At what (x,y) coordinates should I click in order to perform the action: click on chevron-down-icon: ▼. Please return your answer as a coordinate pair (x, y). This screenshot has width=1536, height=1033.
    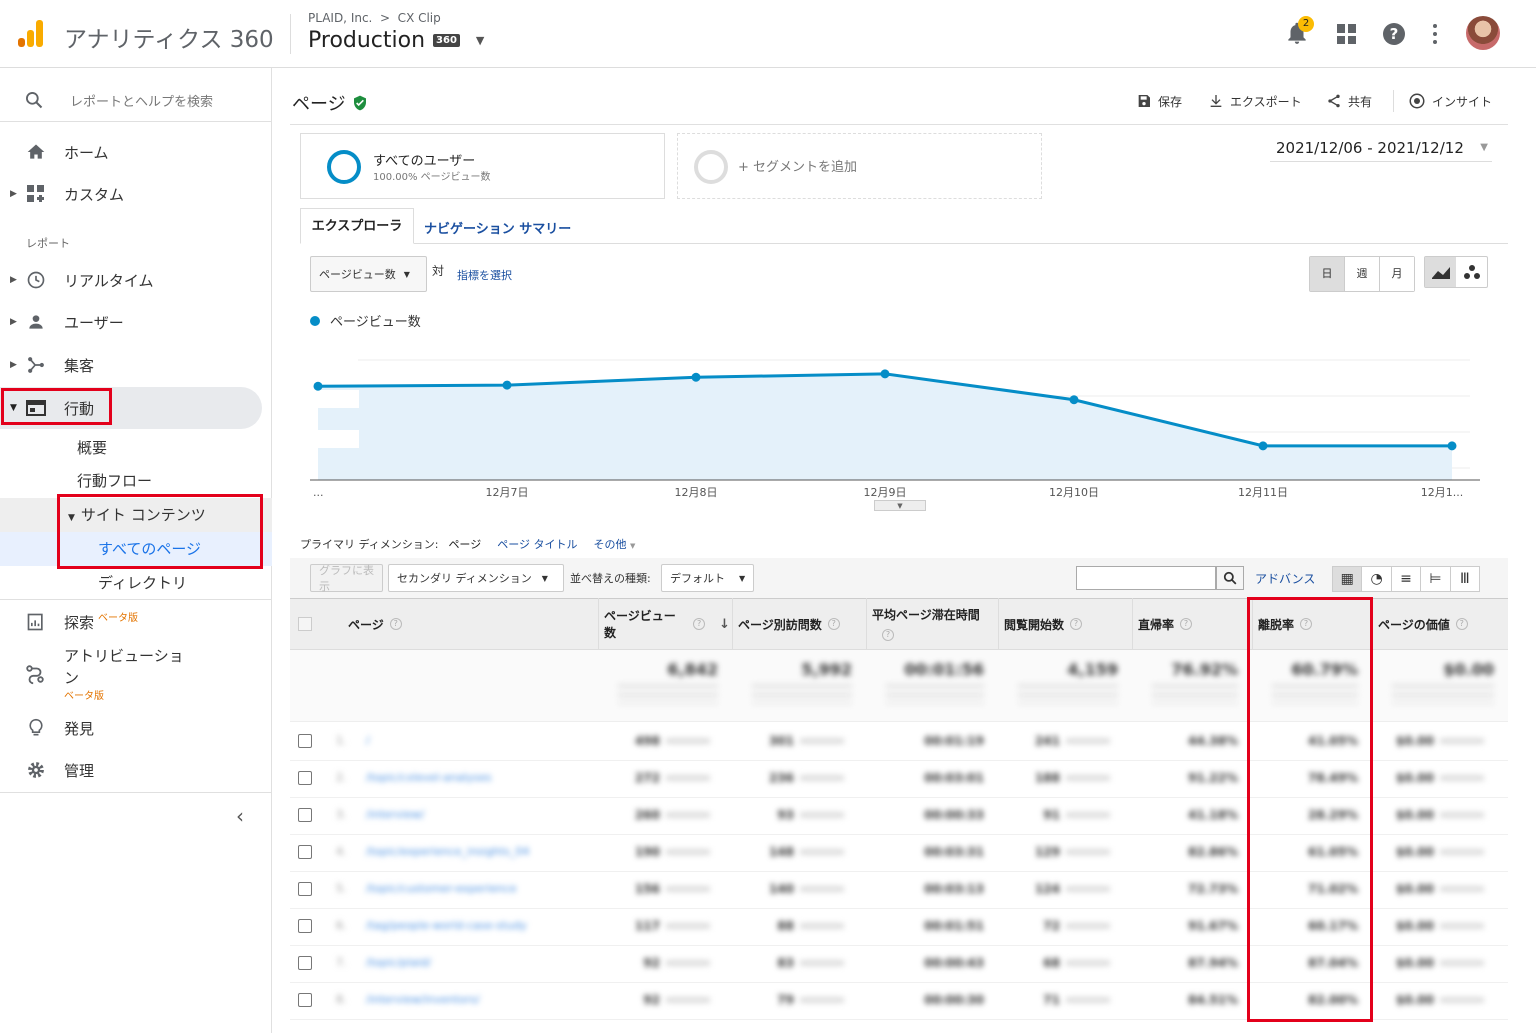
    Looking at the image, I should click on (1484, 147).